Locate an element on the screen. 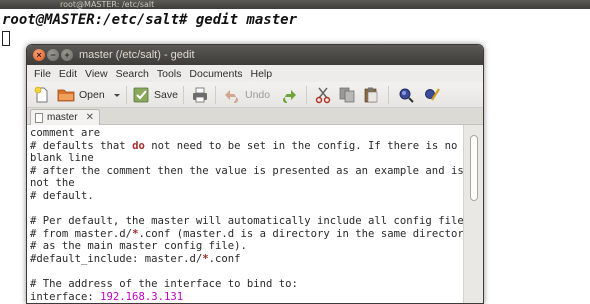 The height and width of the screenshot is (304, 590). scissors-icon is located at coordinates (323, 95).